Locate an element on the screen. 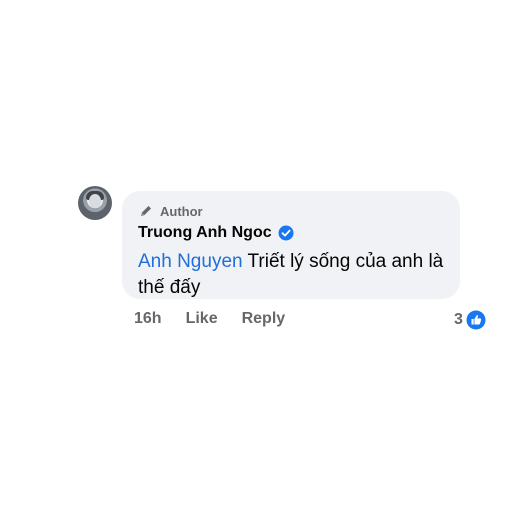  mention-link: Anh Nguyen is located at coordinates (190, 261).